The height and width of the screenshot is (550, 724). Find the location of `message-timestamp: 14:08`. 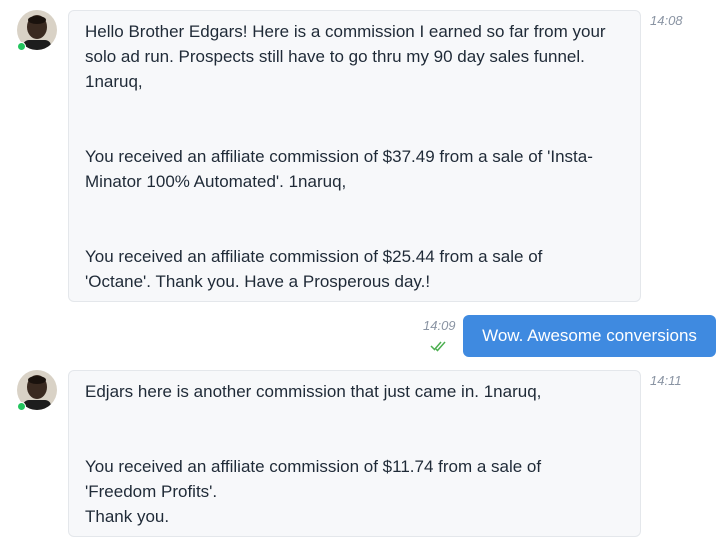

message-timestamp: 14:08 is located at coordinates (666, 20).